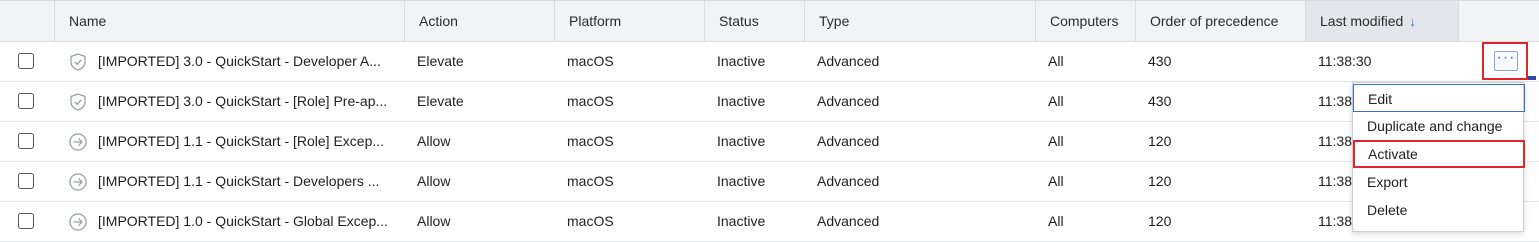 Image resolution: width=1539 pixels, height=242 pixels. I want to click on menu-item-activate: Activate, so click(1439, 154).